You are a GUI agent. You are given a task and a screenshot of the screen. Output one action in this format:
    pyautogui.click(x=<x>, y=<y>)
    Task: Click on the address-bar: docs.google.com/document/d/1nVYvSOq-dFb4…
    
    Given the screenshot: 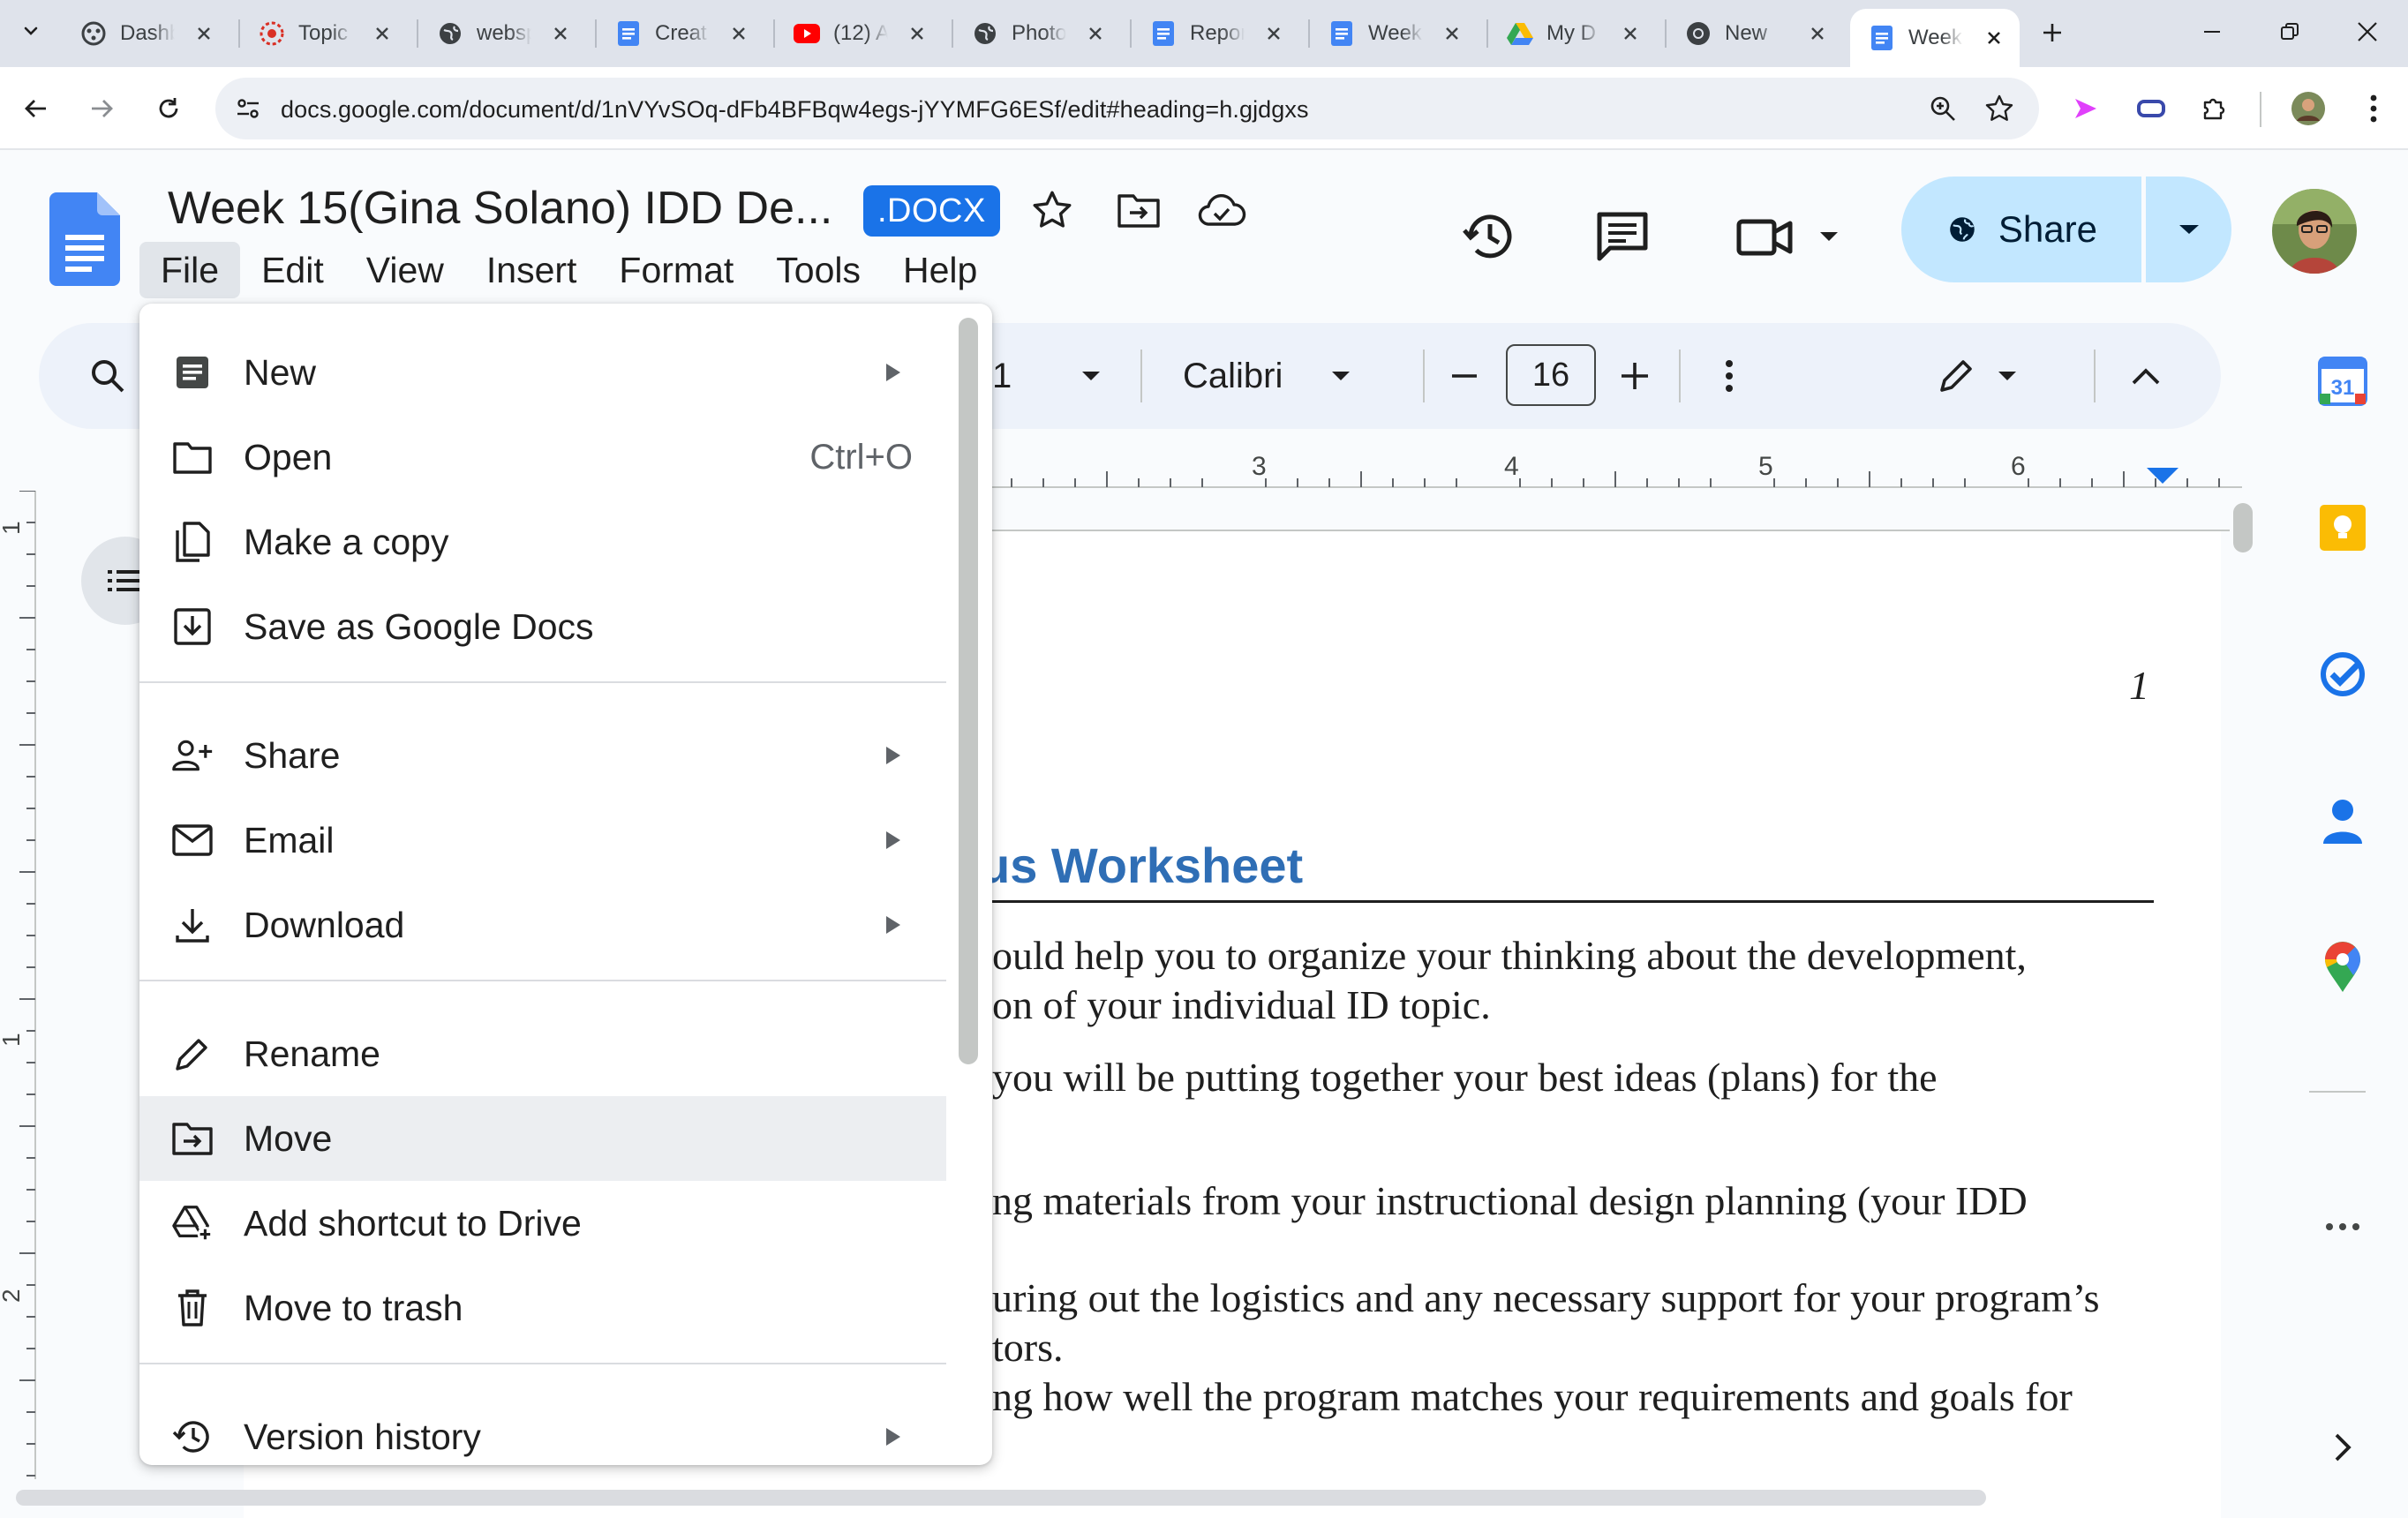 What is the action you would take?
    pyautogui.click(x=1127, y=109)
    